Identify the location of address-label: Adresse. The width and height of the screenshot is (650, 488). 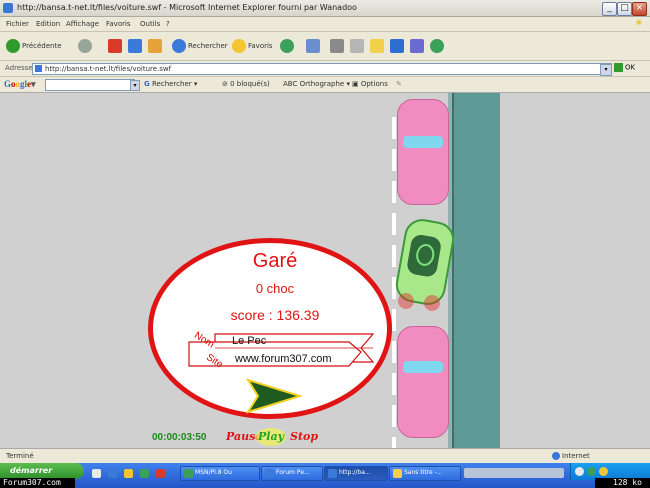
(19, 68).